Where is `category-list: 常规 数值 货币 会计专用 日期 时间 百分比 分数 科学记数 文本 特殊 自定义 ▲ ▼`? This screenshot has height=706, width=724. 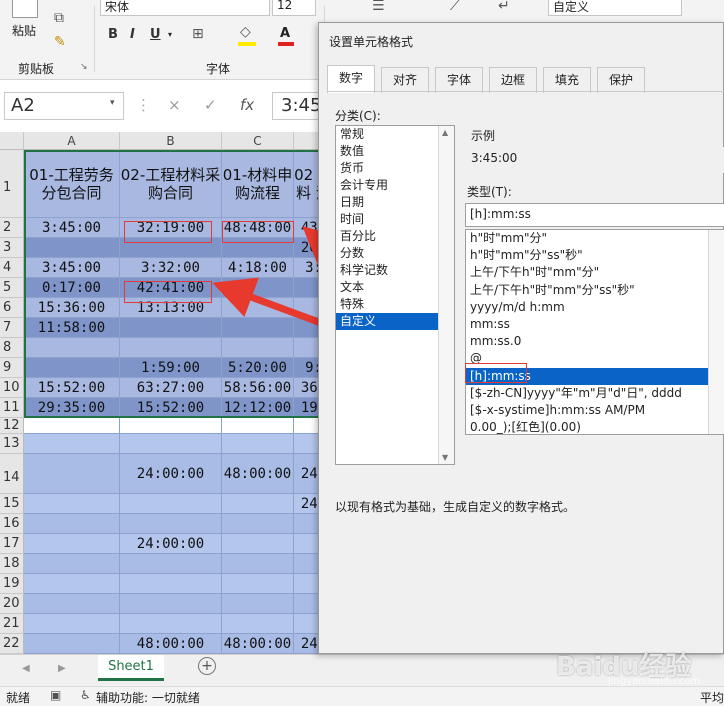
category-list: 常规 数值 货币 会计专用 日期 时间 百分比 分数 科学记数 文本 特殊 自定义 ▲ ▼ is located at coordinates (395, 295).